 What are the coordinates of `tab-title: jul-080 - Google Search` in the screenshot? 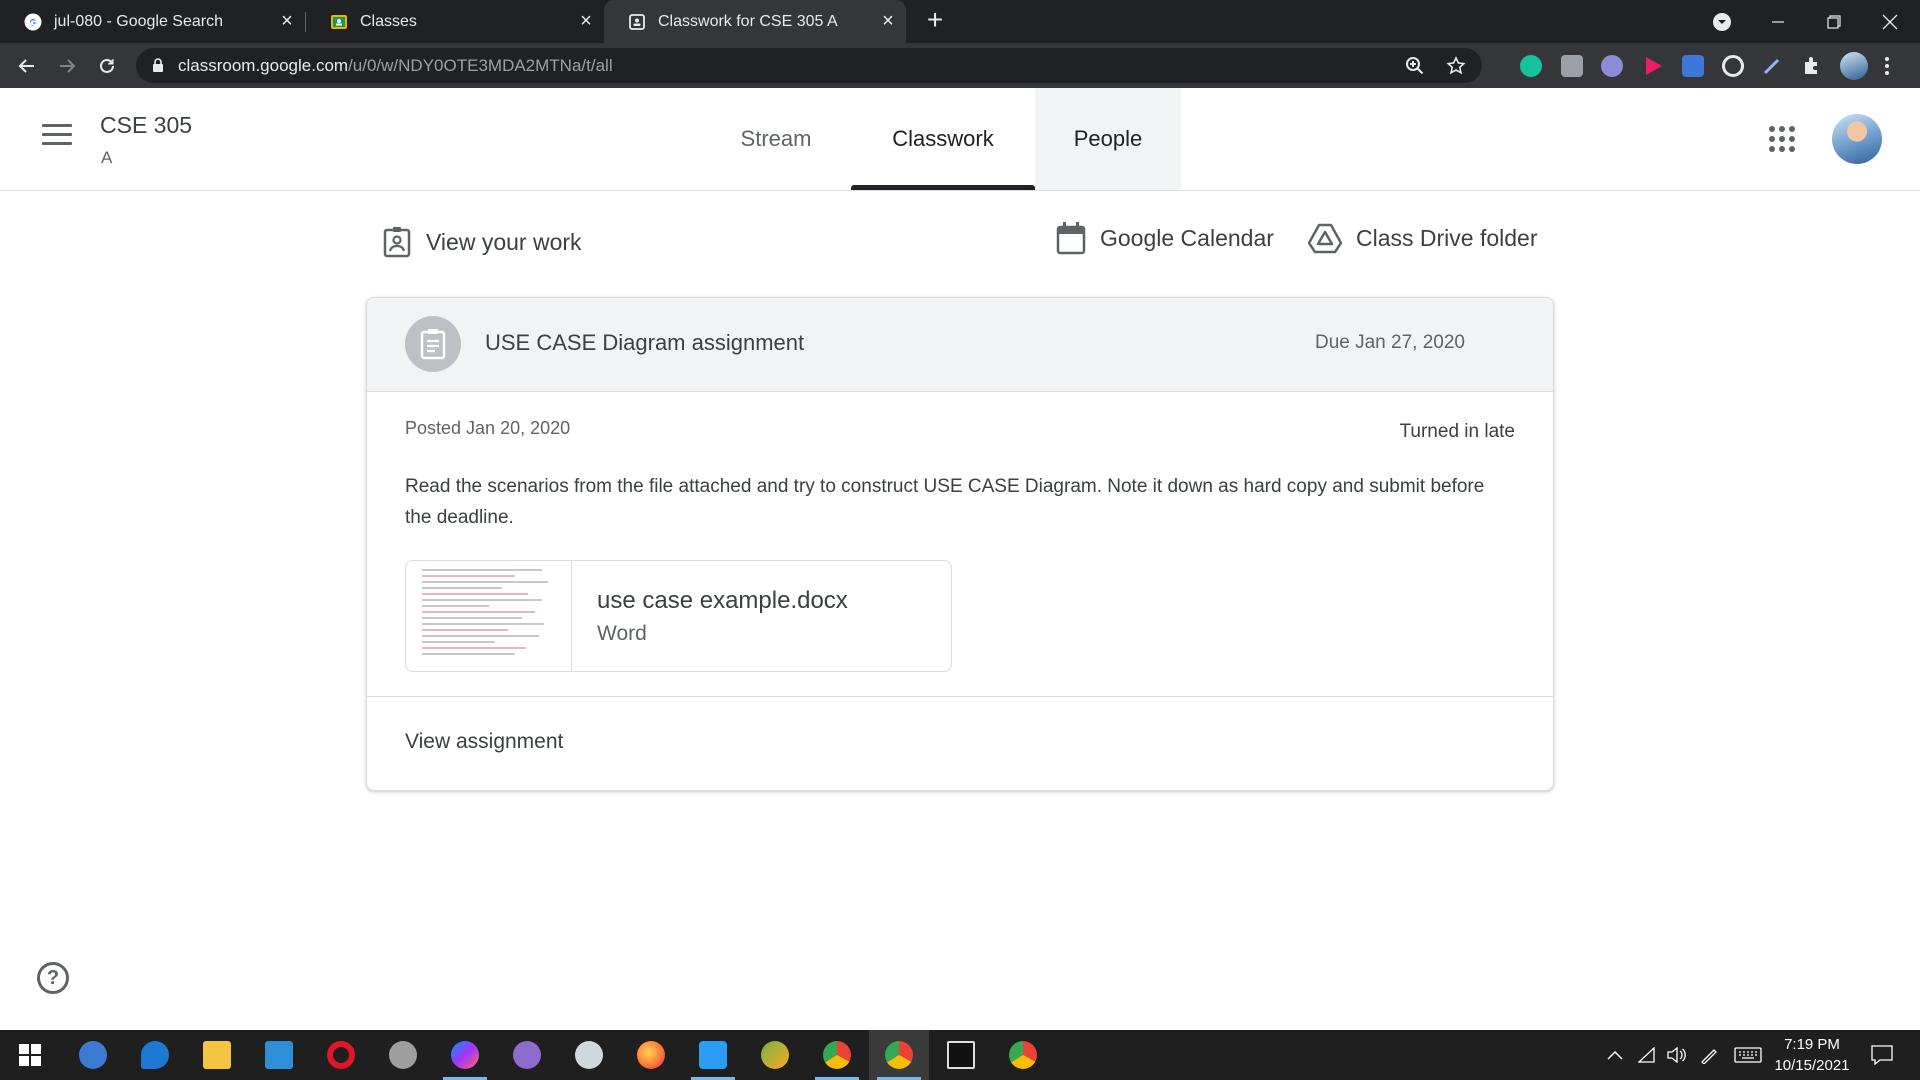 It's located at (138, 21).